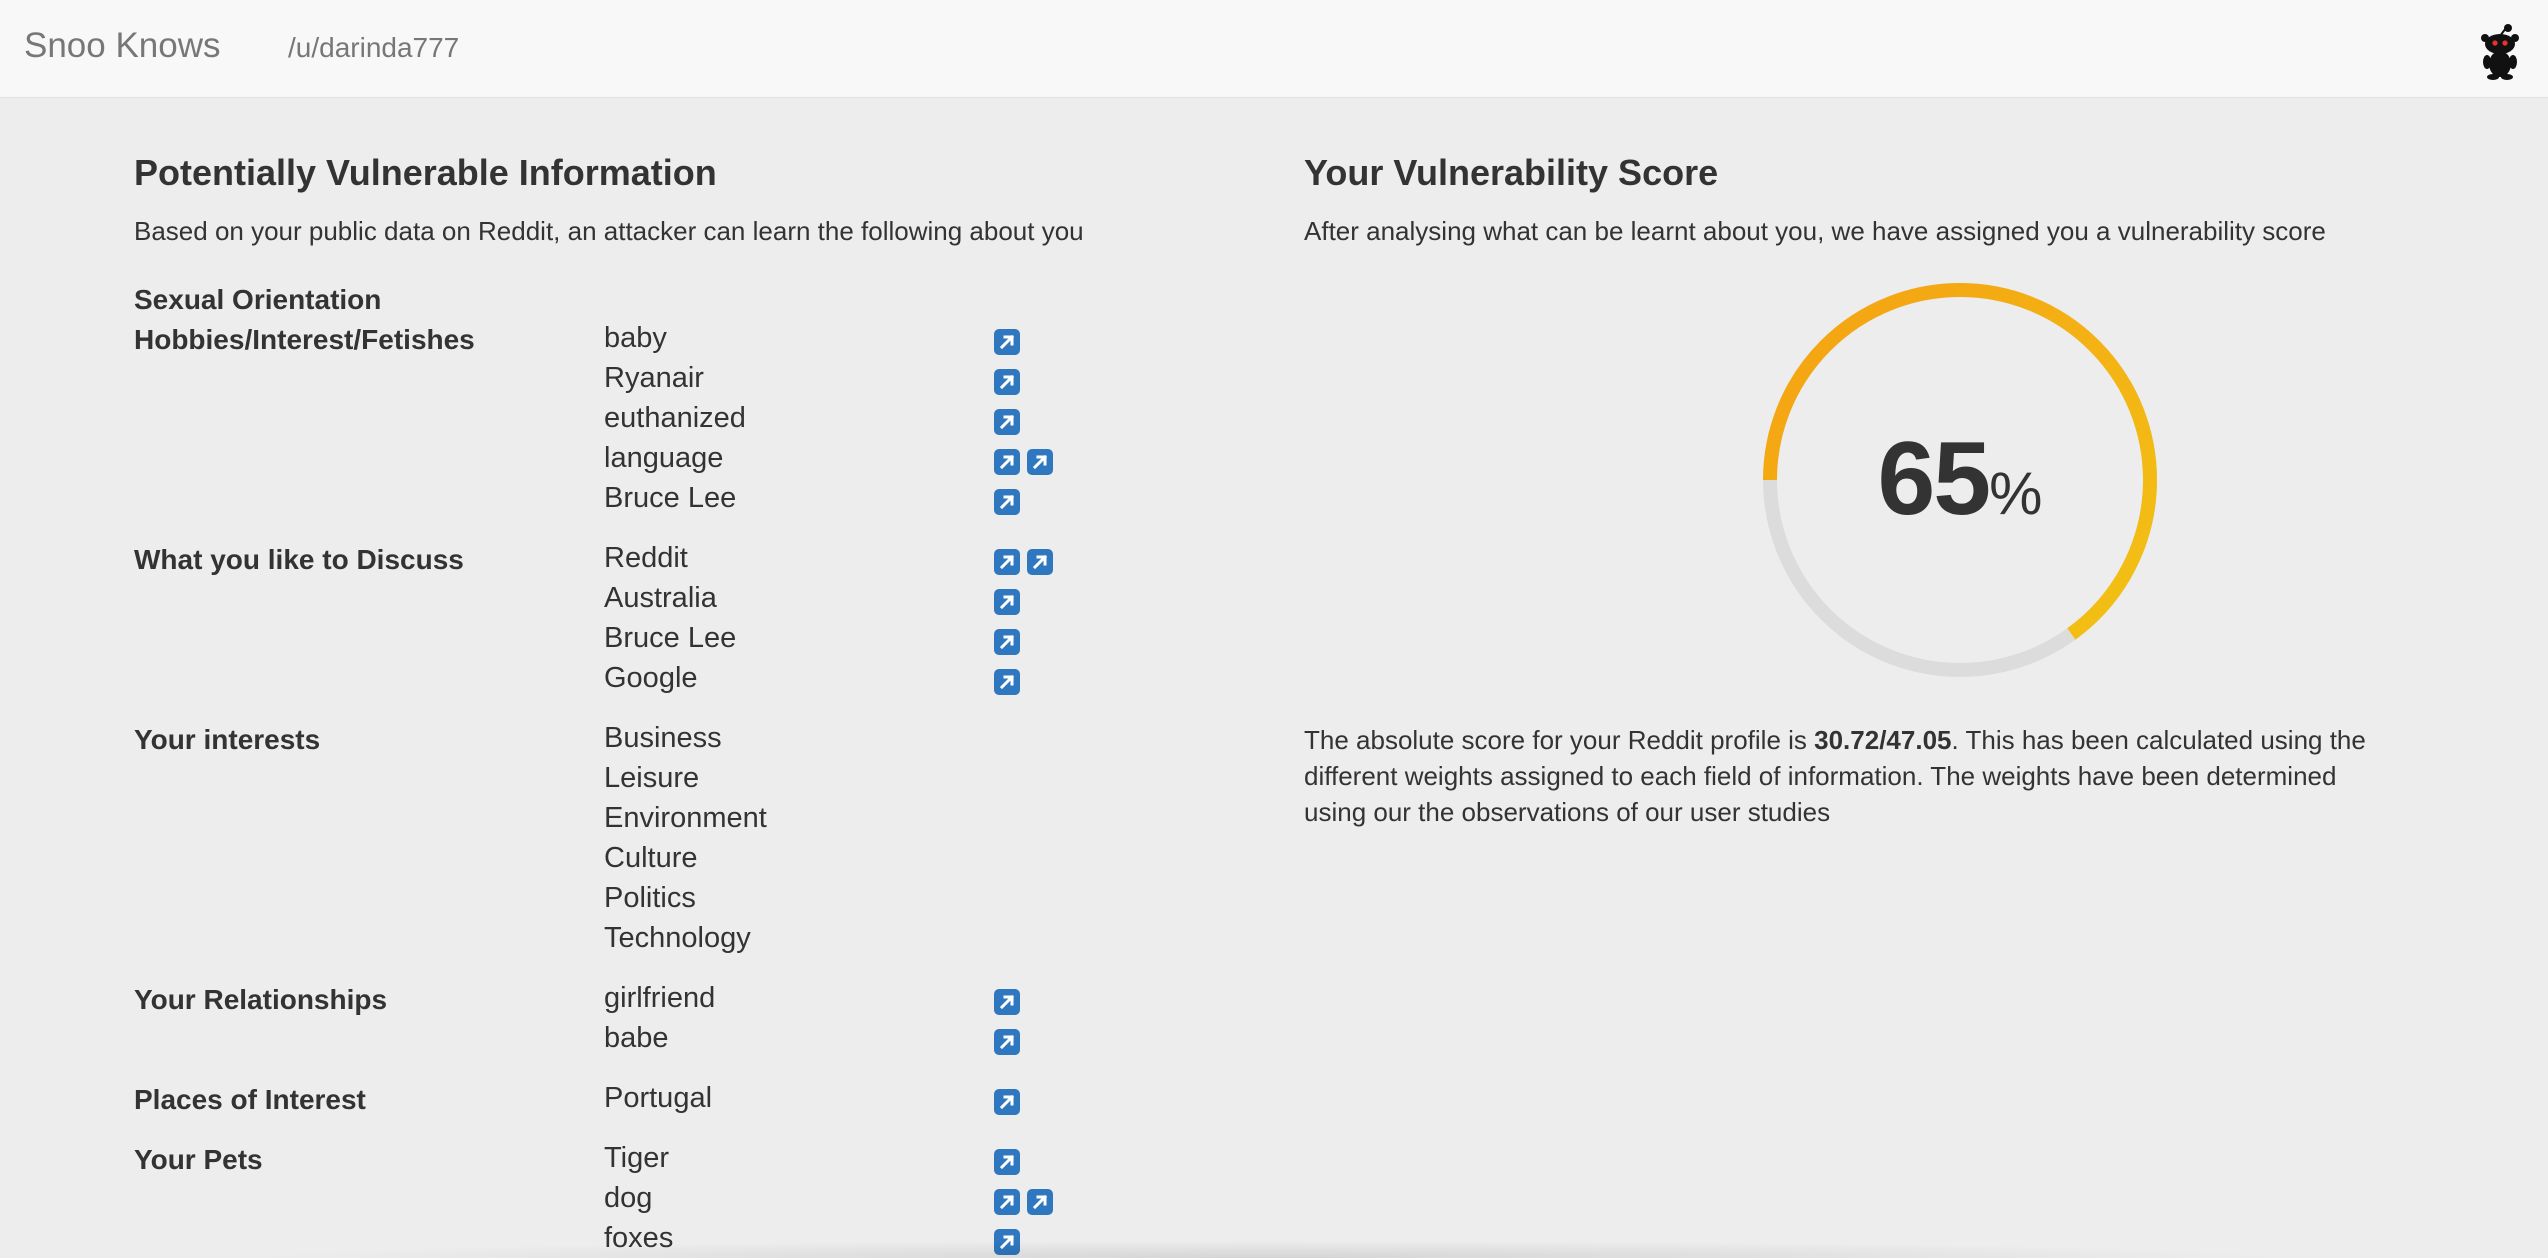  Describe the element at coordinates (636, 1158) in the screenshot. I see `info-item: Tiger` at that location.